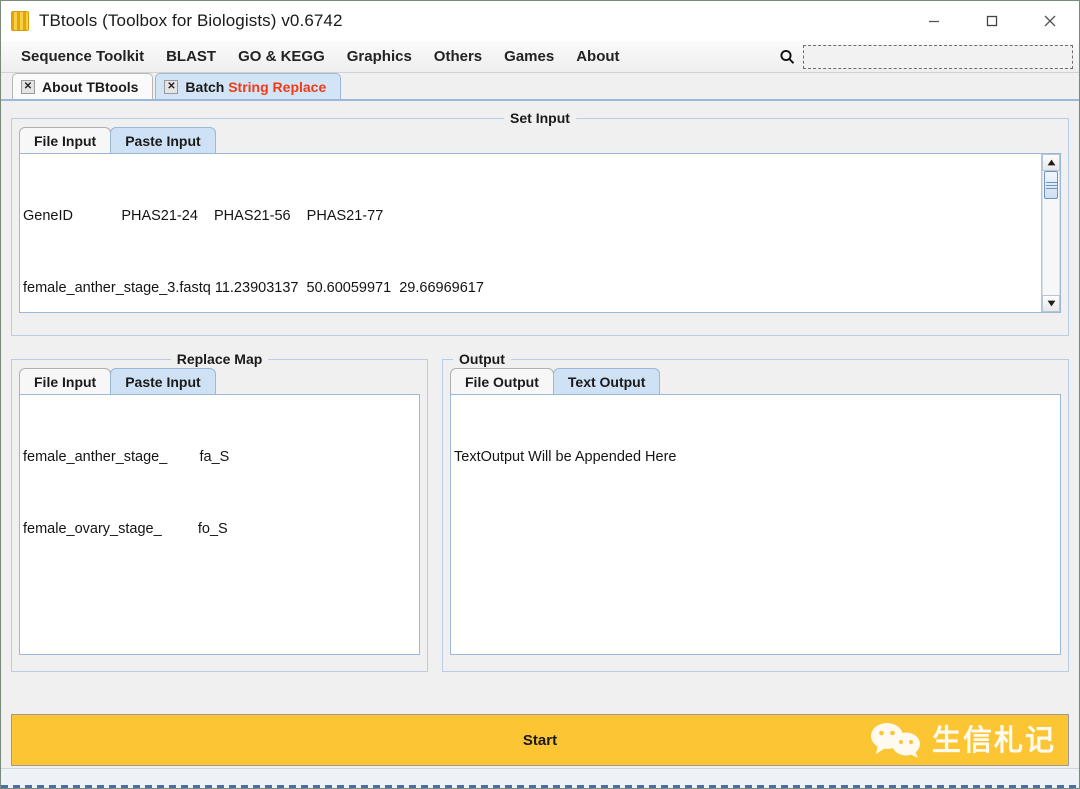 This screenshot has height=789, width=1080. Describe the element at coordinates (565, 457) in the screenshot. I see `text-line: TextOutput Will be Appended Here` at that location.